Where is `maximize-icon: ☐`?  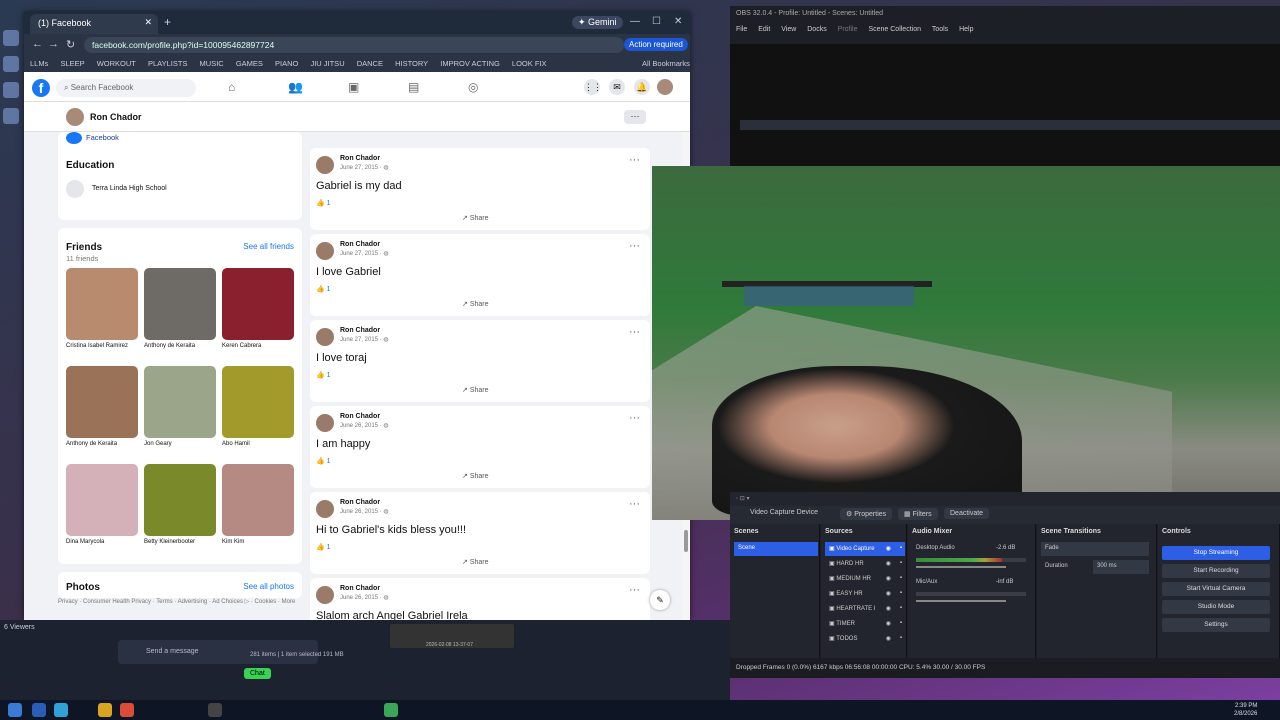 maximize-icon: ☐ is located at coordinates (656, 21).